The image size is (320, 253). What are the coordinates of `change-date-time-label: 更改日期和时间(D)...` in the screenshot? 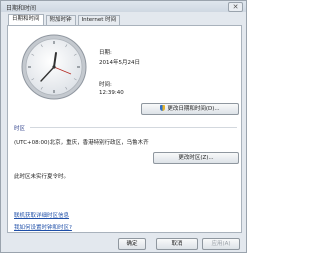 It's located at (193, 109).